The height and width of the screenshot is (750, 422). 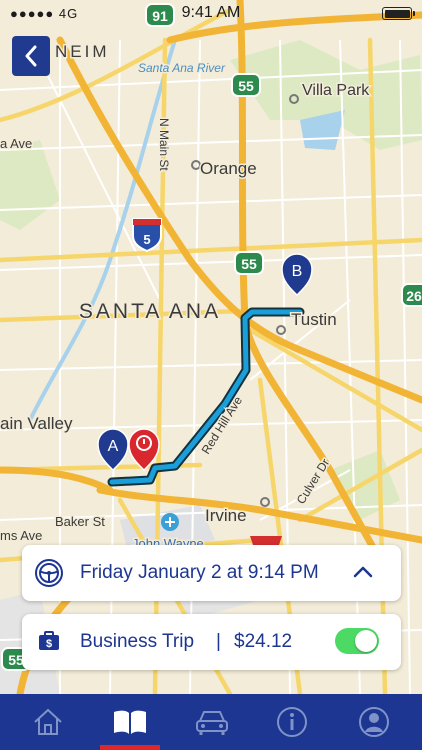 I want to click on map-label-santa-ana-river: Santa Ana River, so click(x=182, y=68).